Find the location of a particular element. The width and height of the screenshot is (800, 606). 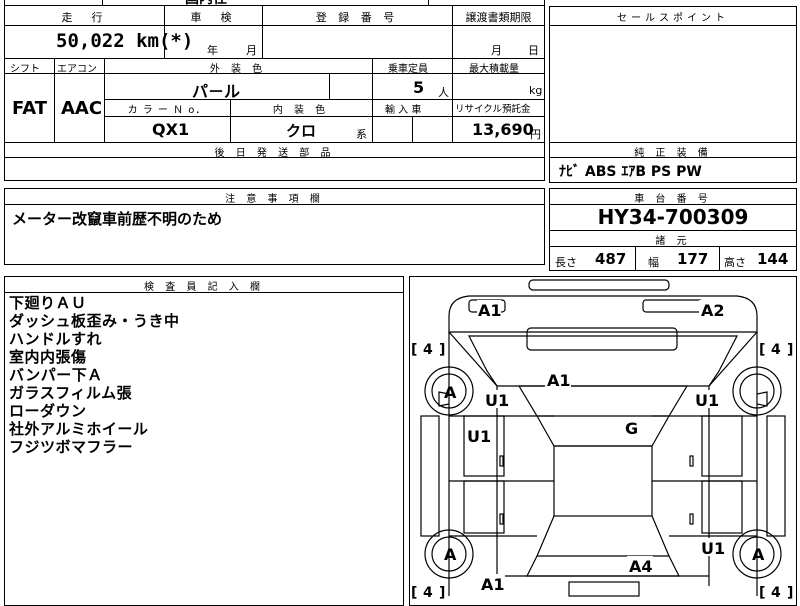

mark-roof: G is located at coordinates (631, 428).